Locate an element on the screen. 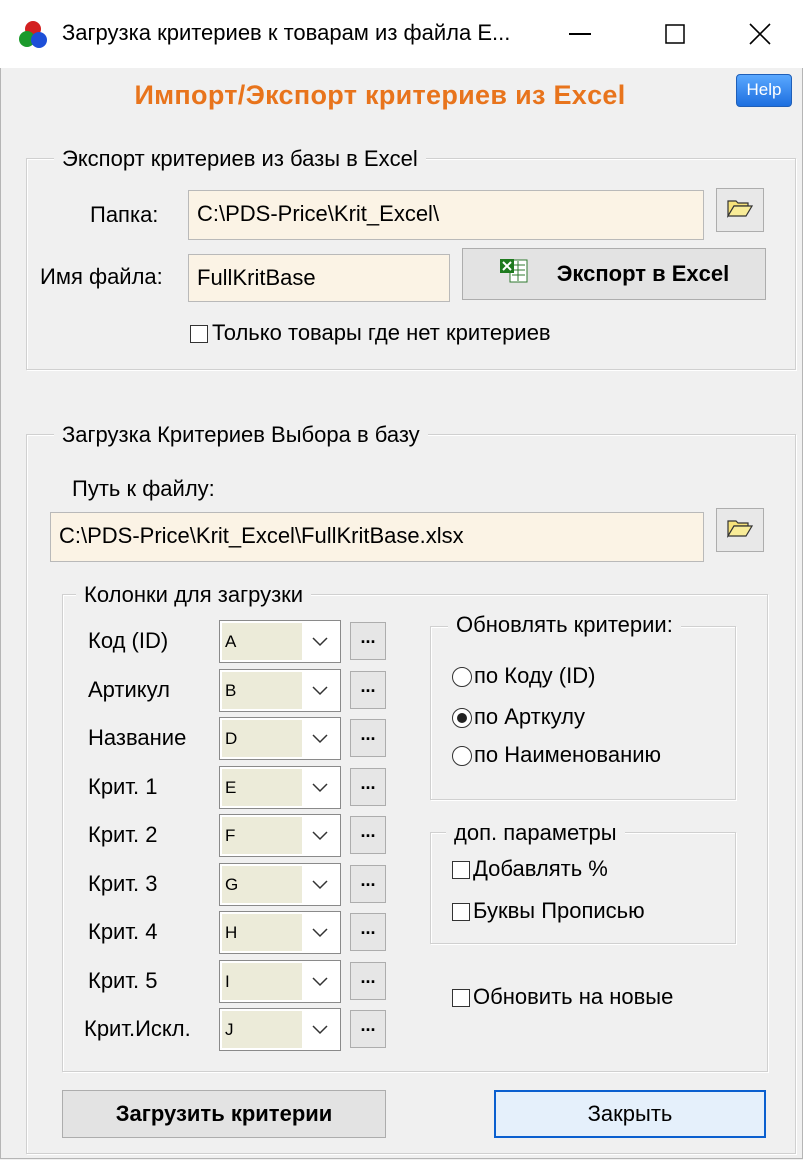 The width and height of the screenshot is (803, 1160). uppercase-box is located at coordinates (461, 912).